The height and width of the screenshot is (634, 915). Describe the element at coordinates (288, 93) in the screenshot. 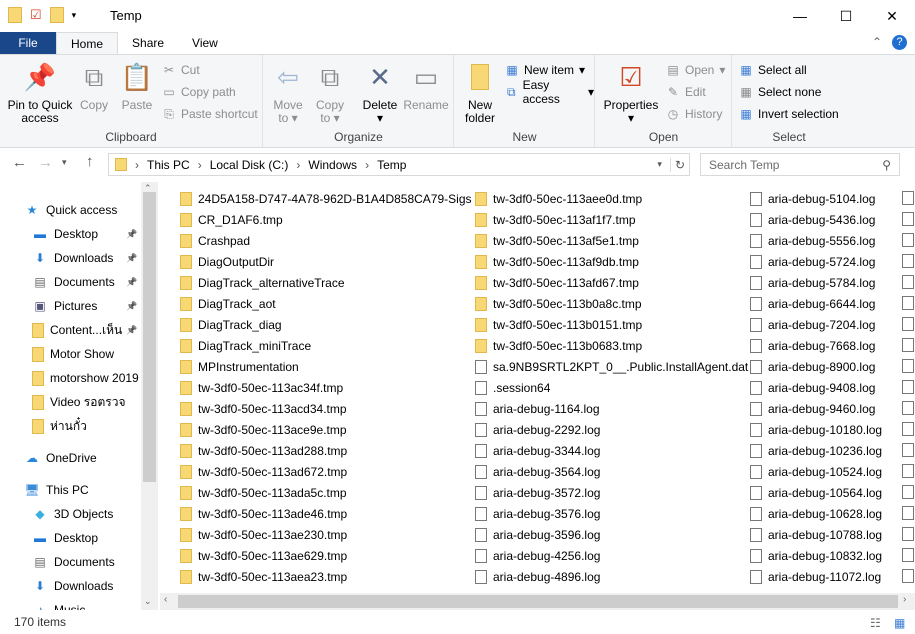

I see `move-to-button: ⇦ Move to ▾` at that location.